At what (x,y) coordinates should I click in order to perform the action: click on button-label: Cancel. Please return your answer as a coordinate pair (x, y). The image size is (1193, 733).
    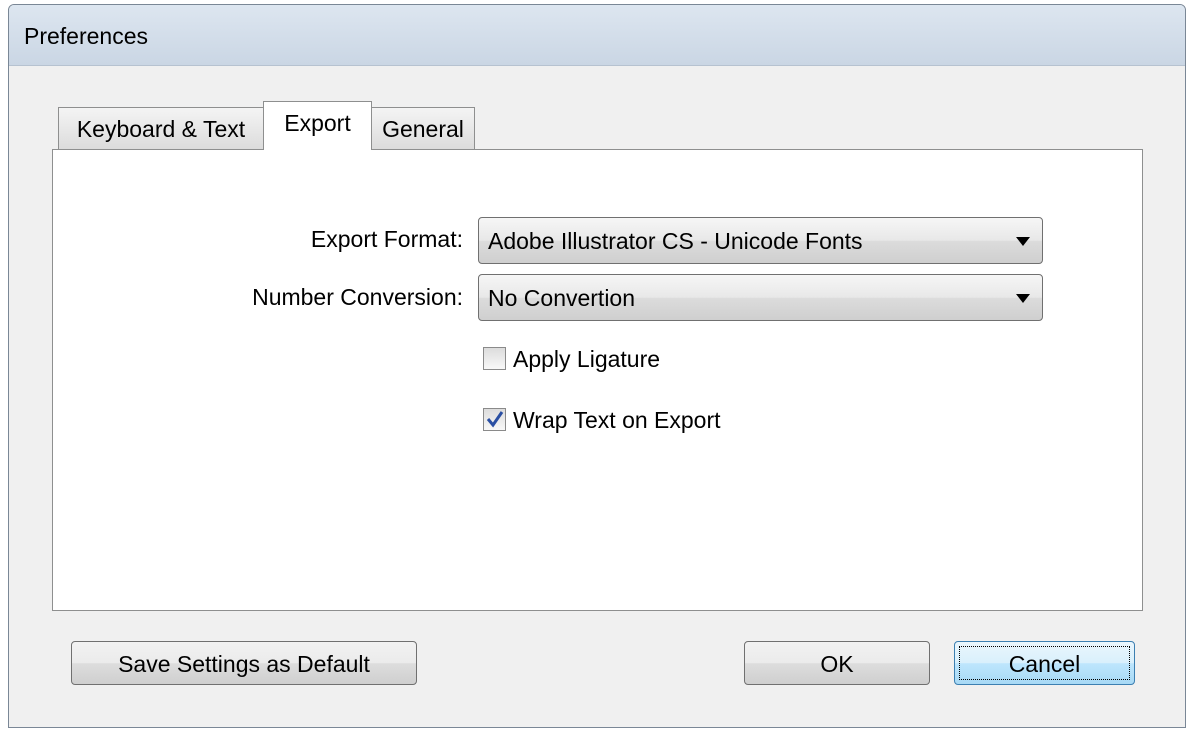
    Looking at the image, I should click on (1044, 664).